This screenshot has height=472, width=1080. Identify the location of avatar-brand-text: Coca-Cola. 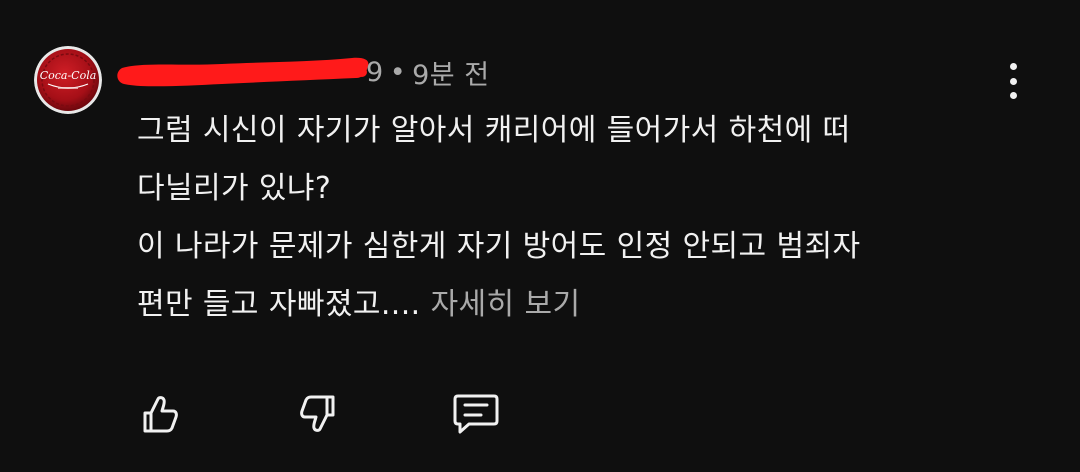
(68, 75).